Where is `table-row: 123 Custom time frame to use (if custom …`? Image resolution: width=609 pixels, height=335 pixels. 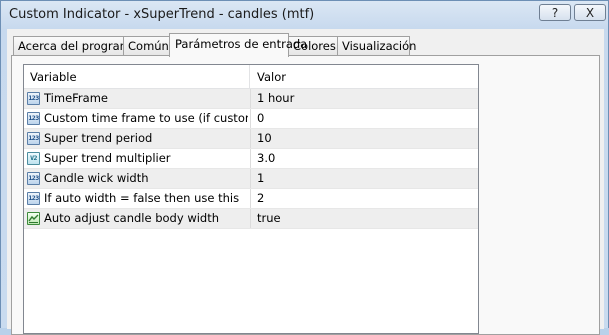
table-row: 123 Custom time frame to use (if custom … is located at coordinates (251, 119).